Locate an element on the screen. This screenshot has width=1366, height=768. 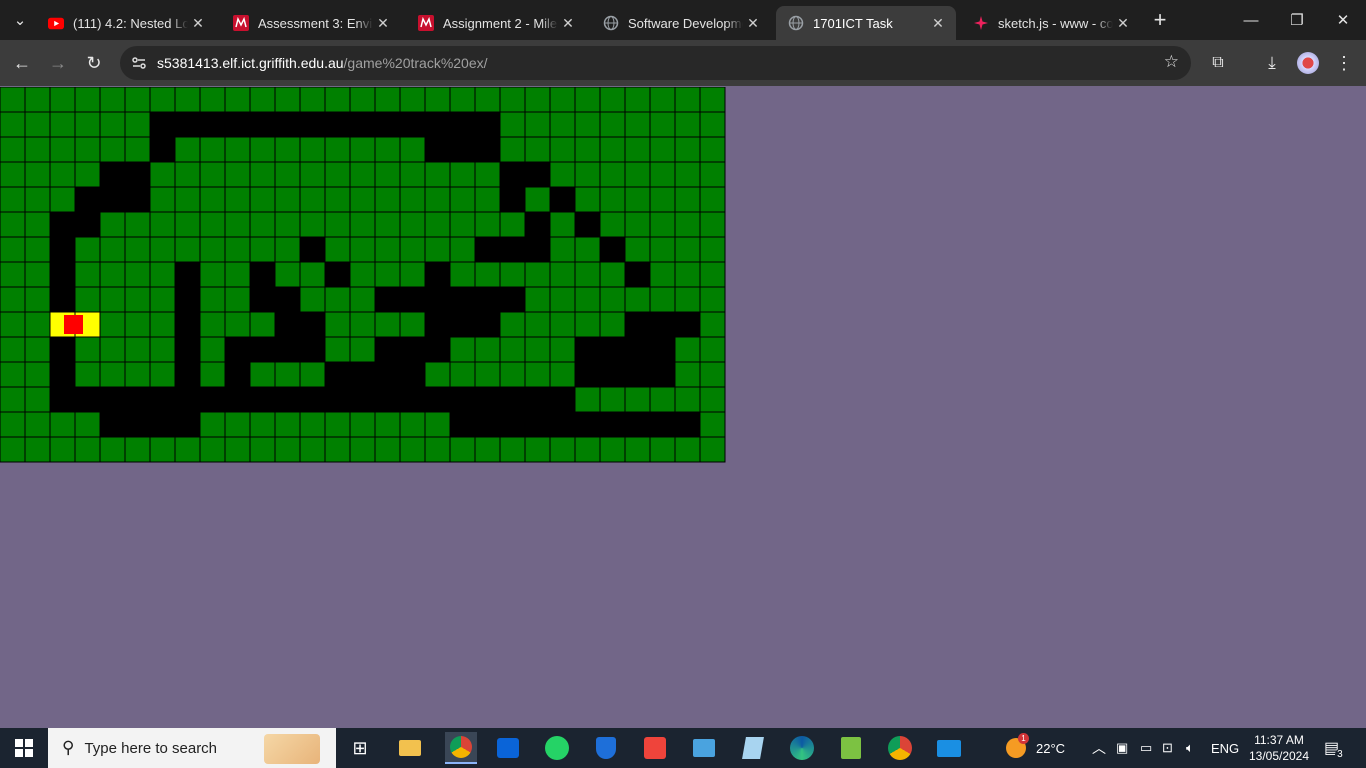
profile-avatar is located at coordinates (1308, 63).